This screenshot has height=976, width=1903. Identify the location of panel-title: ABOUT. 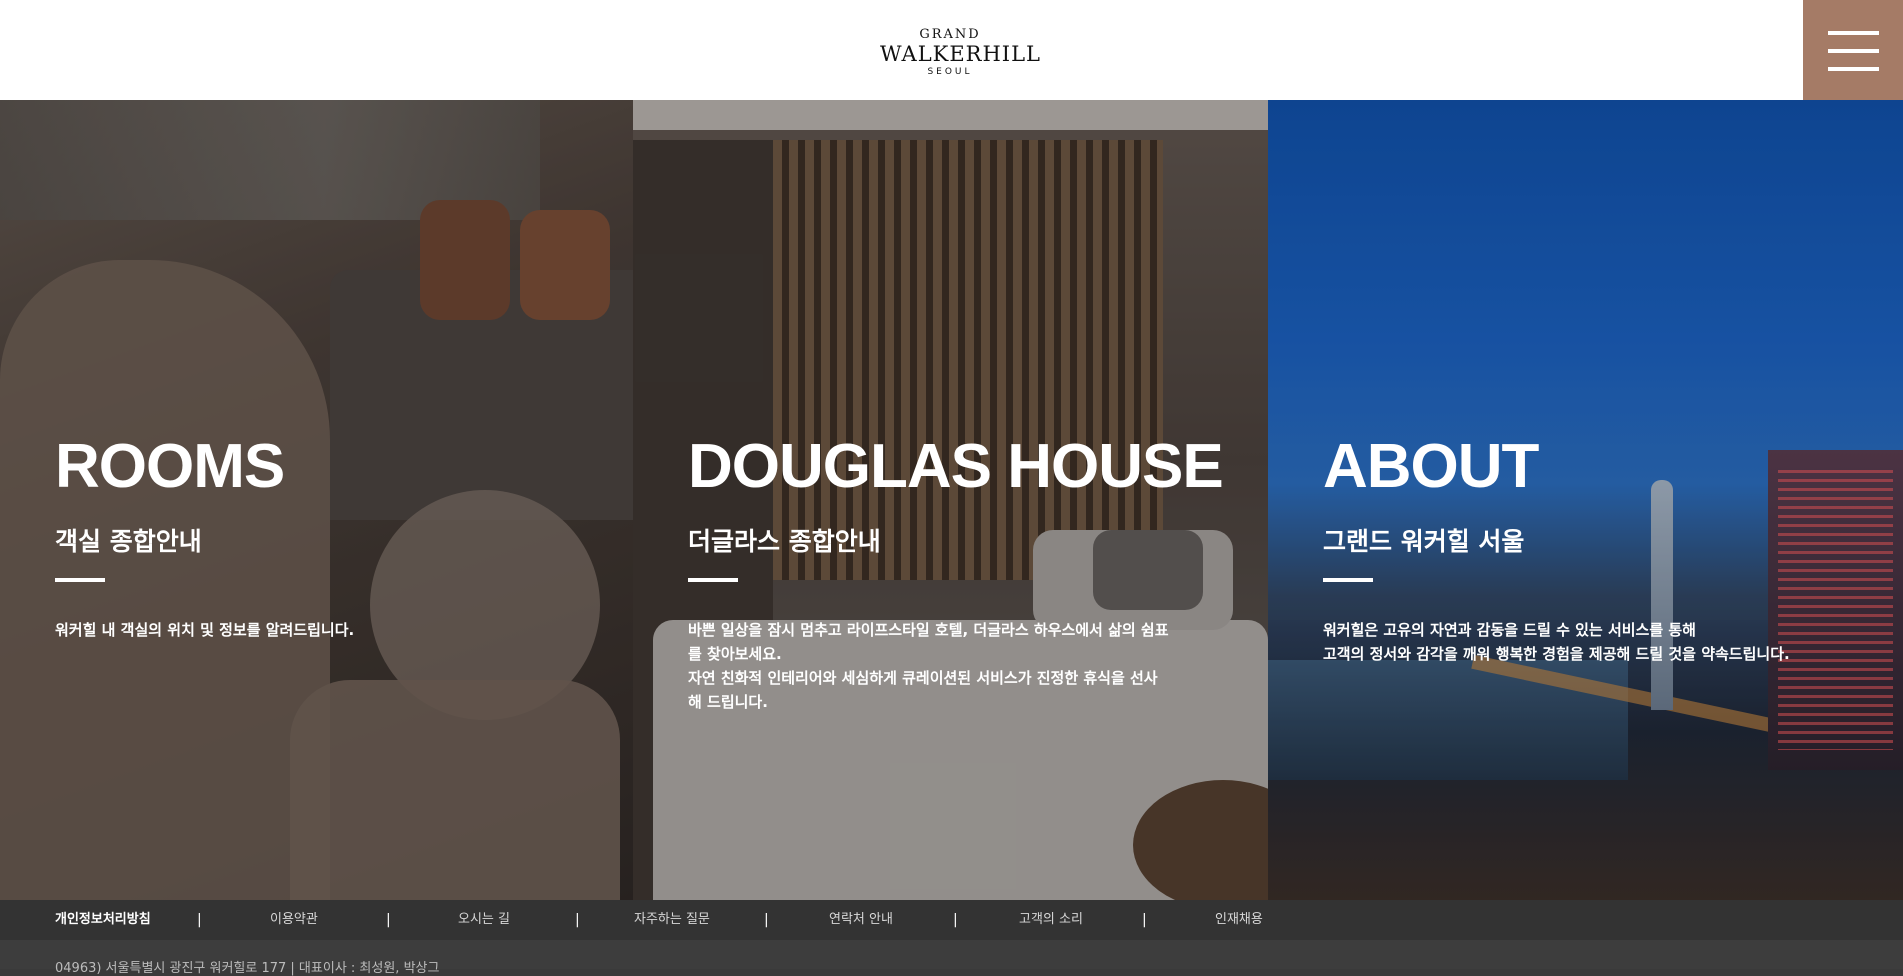
(1431, 466).